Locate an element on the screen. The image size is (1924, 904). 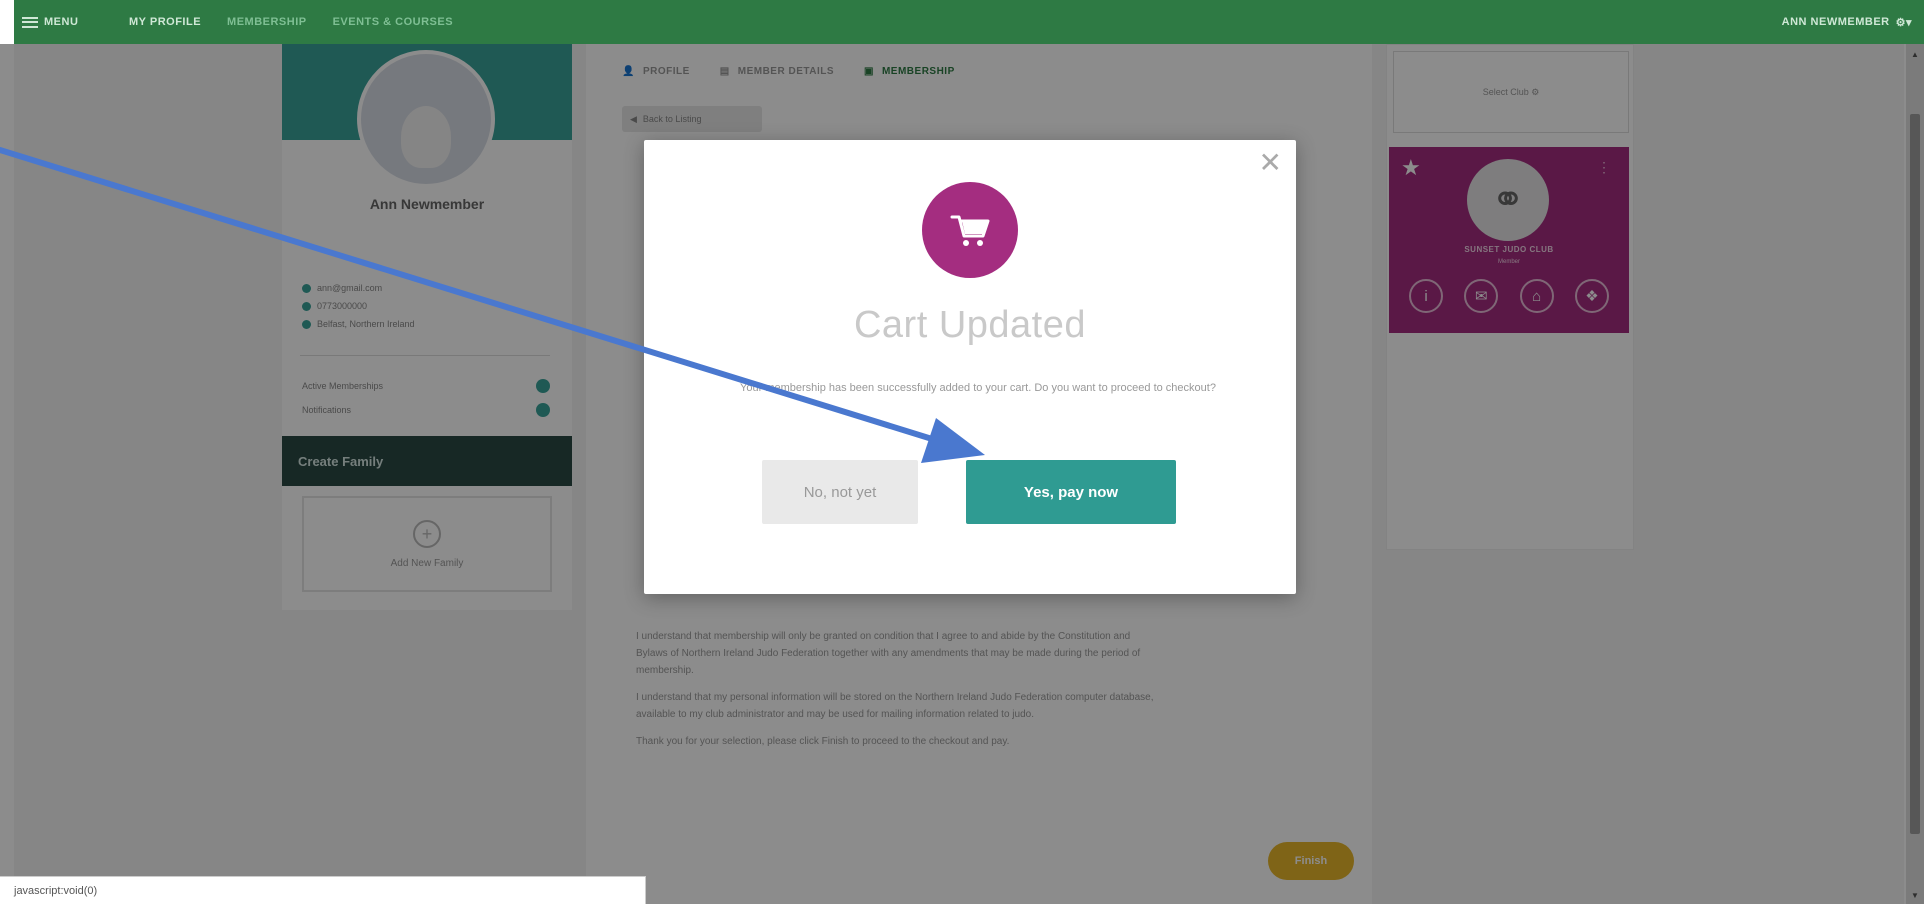
hamburger-icon is located at coordinates (30, 22).